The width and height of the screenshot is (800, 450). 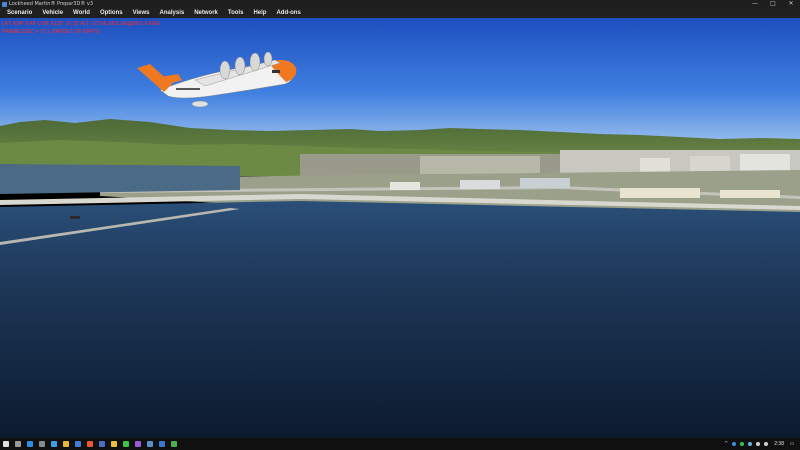 I want to click on windows-start-icon, so click(x=6, y=444).